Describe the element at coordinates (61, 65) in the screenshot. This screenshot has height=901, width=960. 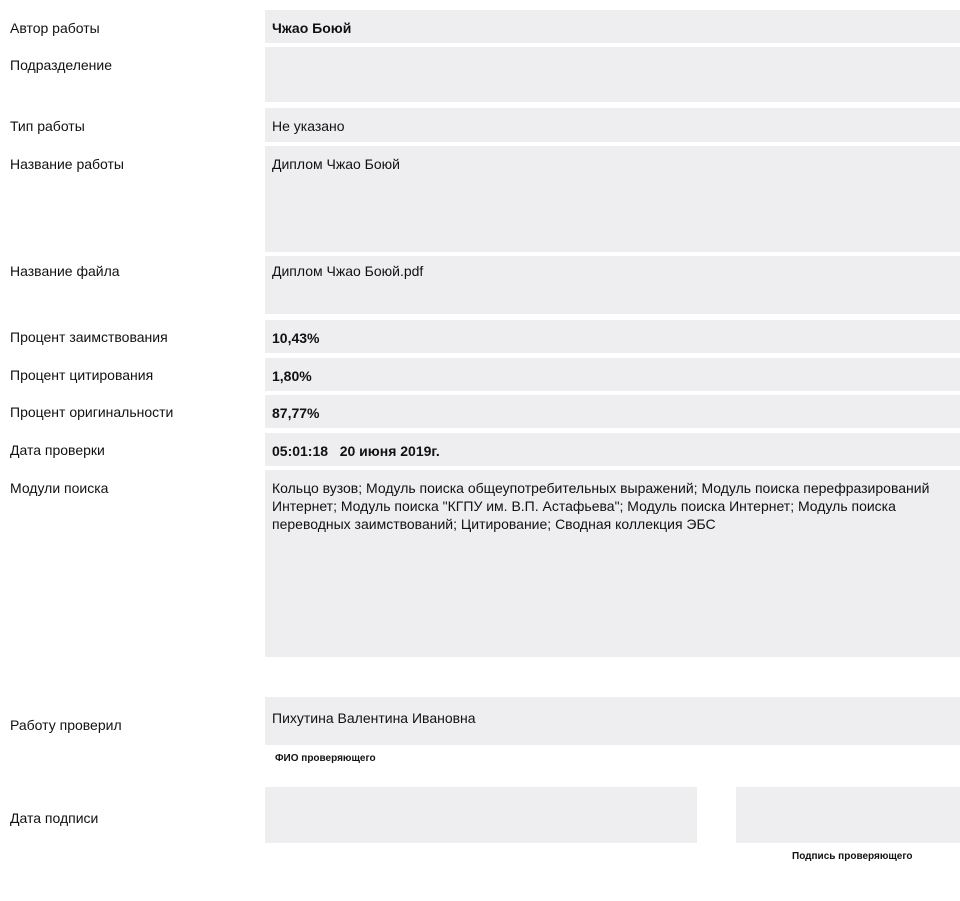
I see `department-label: Подразделение` at that location.